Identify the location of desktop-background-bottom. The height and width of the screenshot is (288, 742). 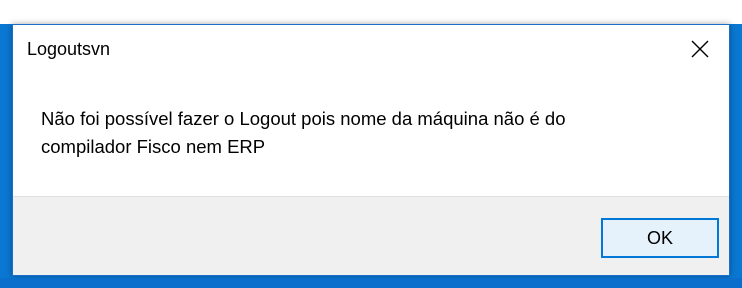
(371, 283).